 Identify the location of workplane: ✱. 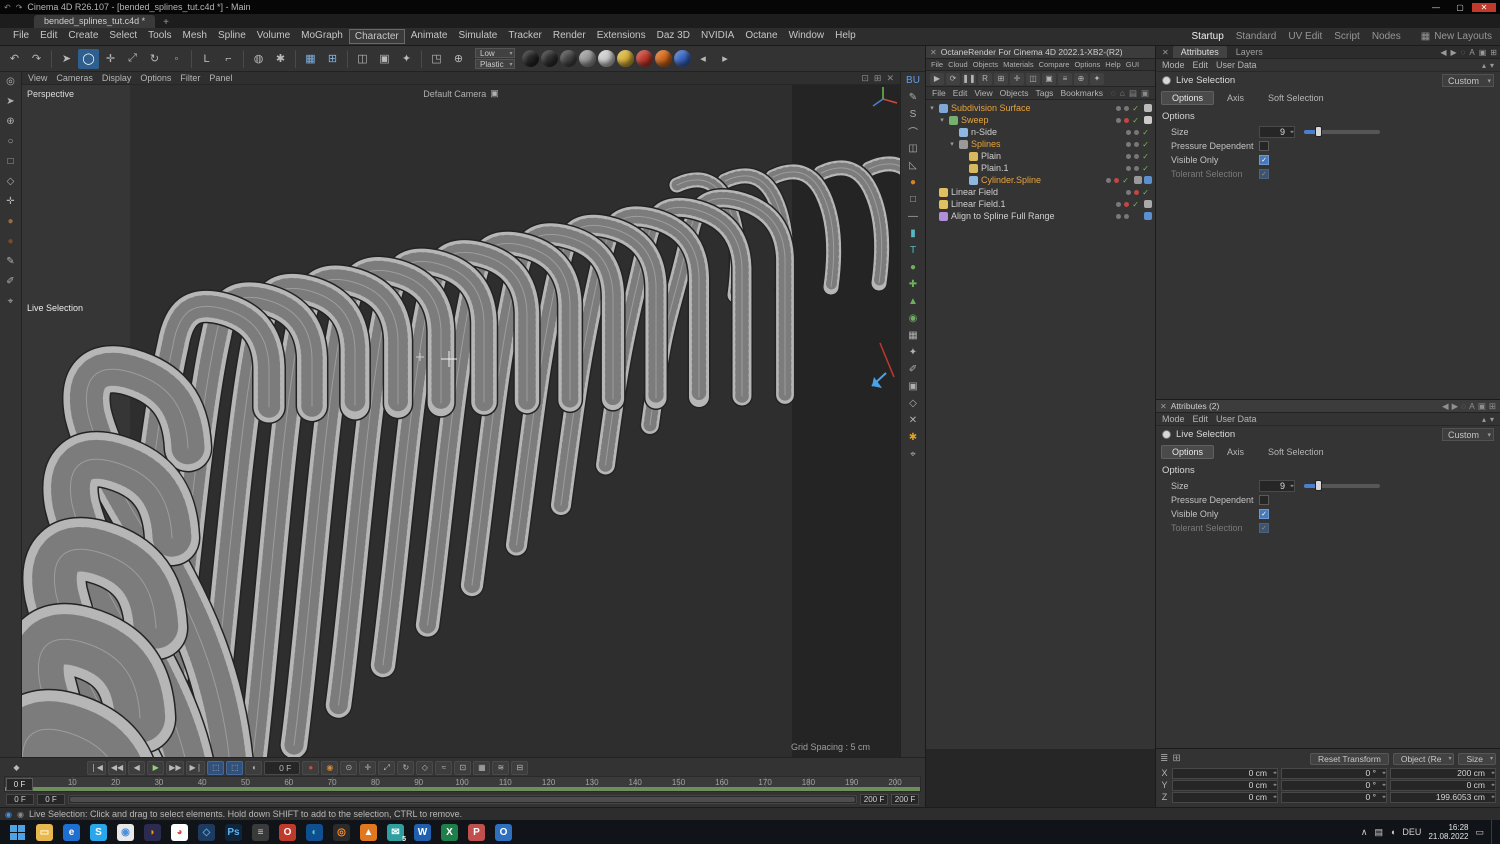
(280, 59).